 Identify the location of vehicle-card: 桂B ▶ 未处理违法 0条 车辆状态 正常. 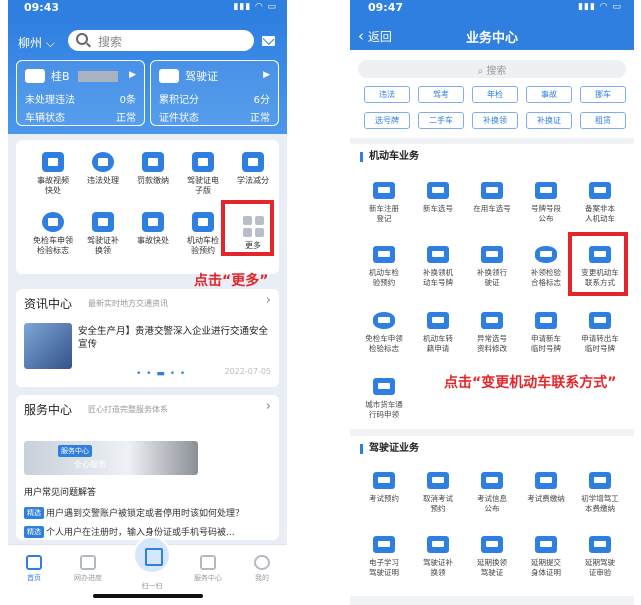
(80, 93).